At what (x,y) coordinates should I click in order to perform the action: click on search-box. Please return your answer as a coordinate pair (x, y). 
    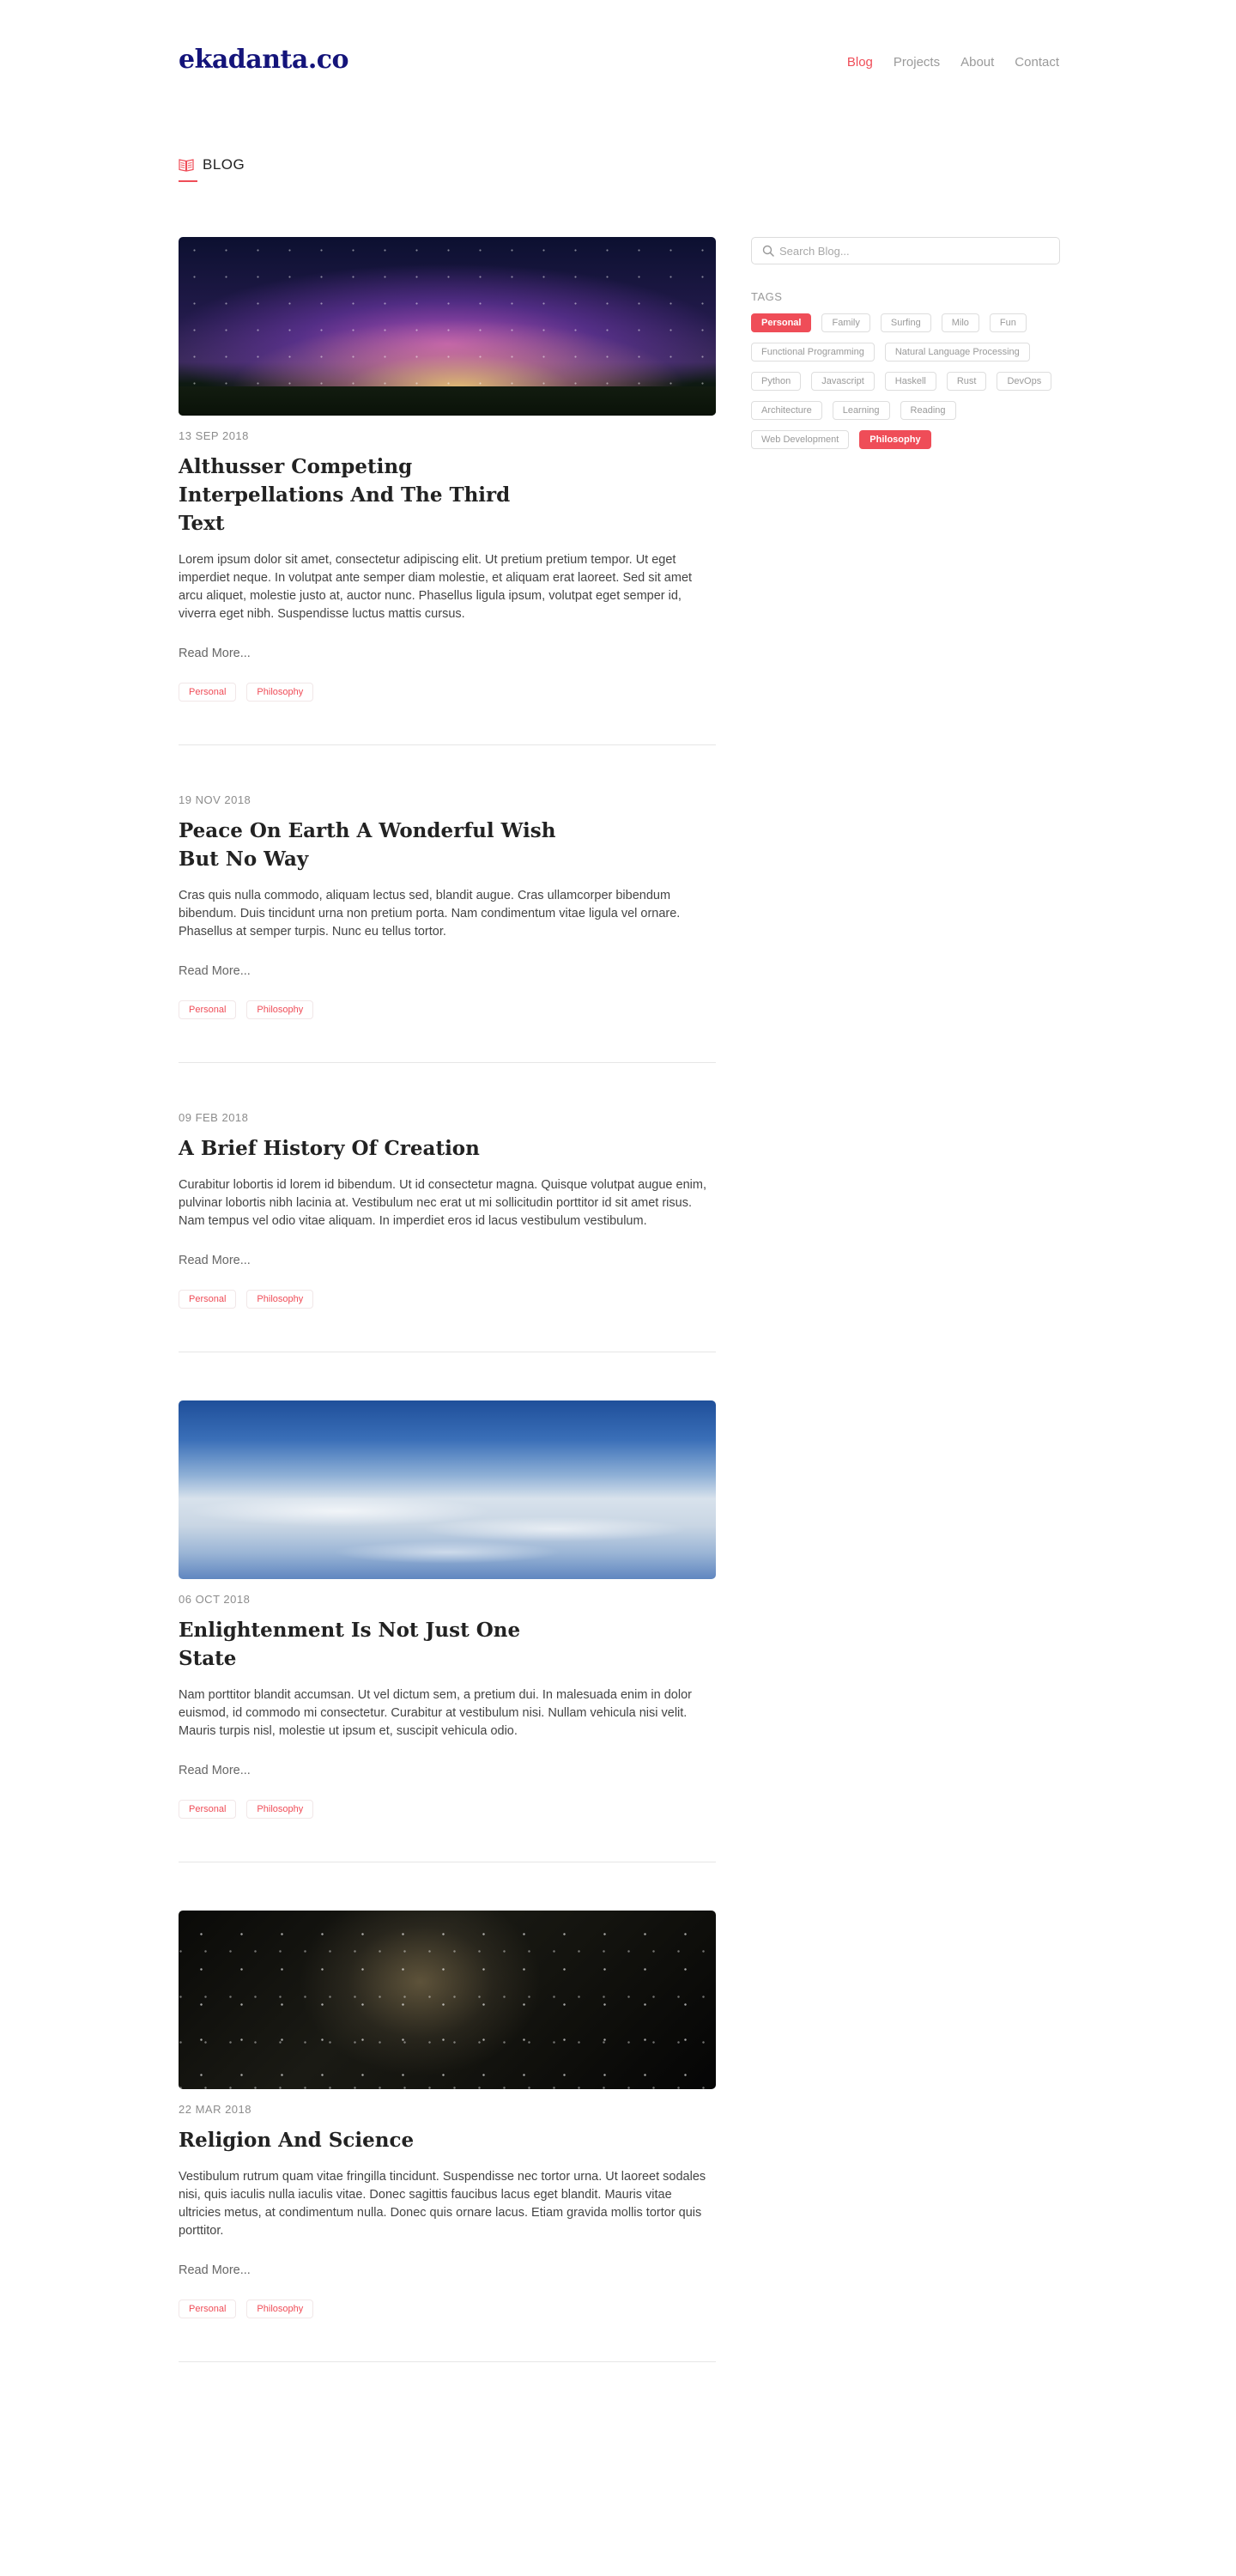
    Looking at the image, I should click on (905, 251).